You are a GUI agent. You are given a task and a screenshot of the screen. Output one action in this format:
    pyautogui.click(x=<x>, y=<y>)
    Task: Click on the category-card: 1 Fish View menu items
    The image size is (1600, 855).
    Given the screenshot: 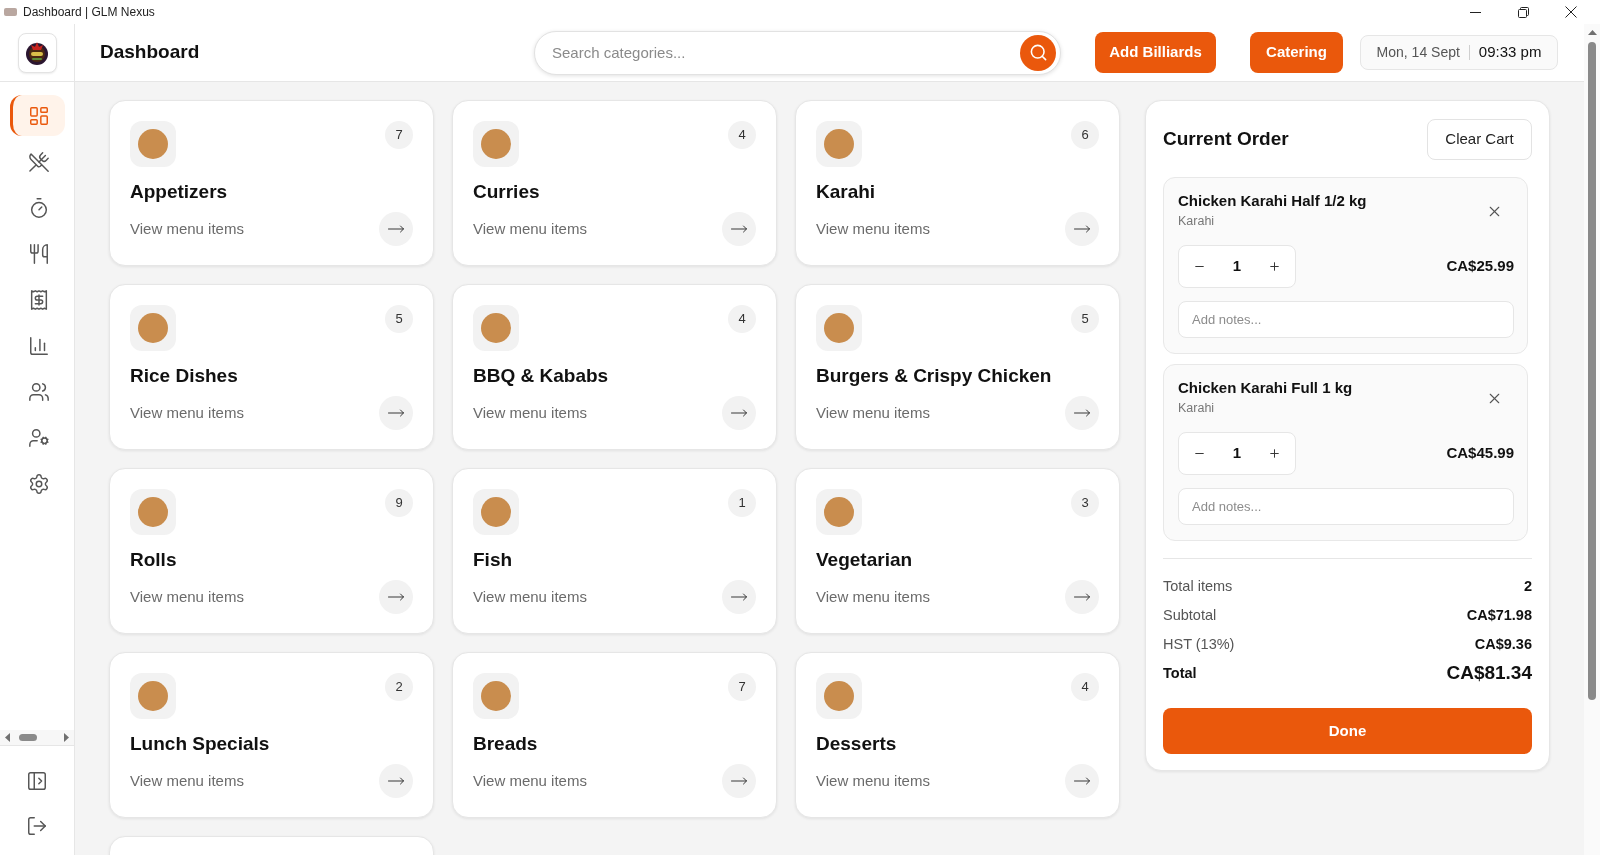 What is the action you would take?
    pyautogui.click(x=614, y=551)
    